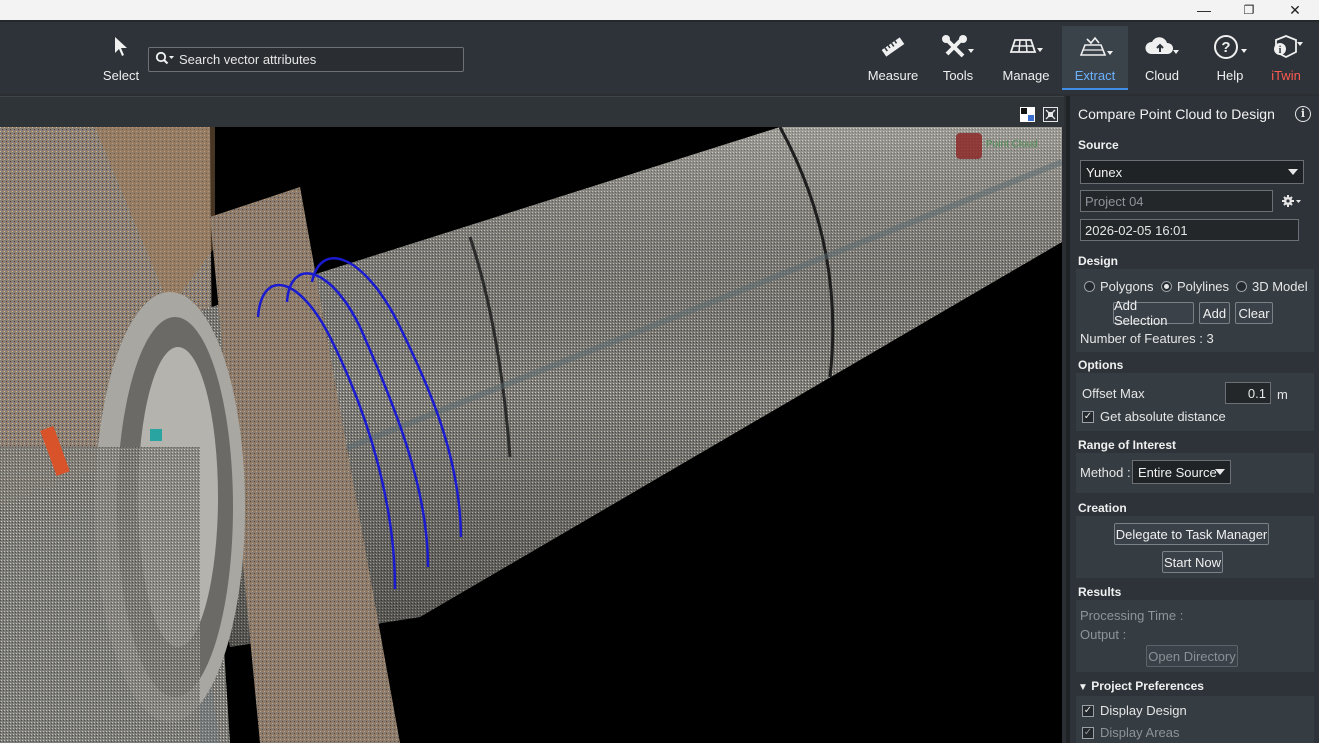  I want to click on source-heading: Source, so click(1098, 145).